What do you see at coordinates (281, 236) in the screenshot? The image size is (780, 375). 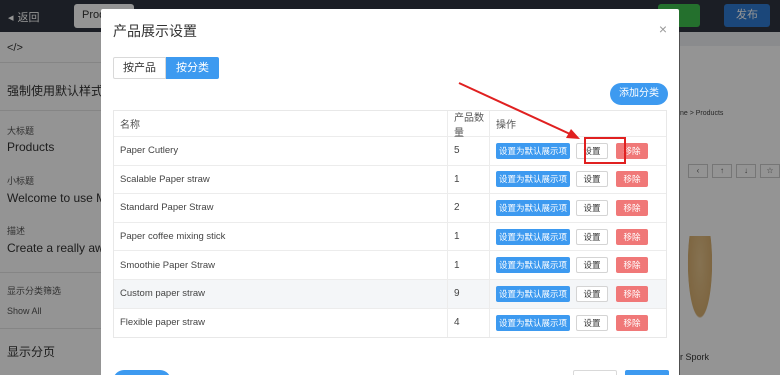 I see `category-name: Paper coffee mixing stick` at bounding box center [281, 236].